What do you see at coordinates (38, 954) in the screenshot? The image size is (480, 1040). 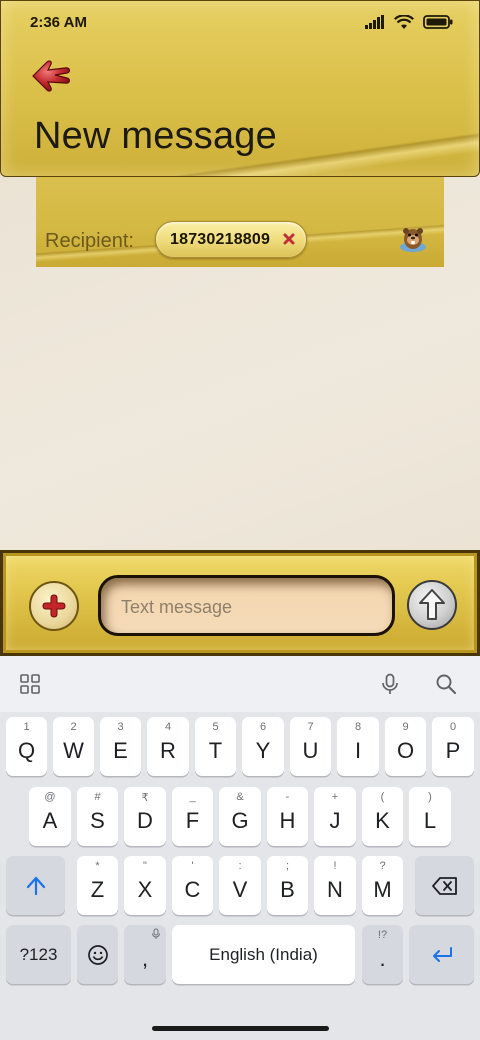 I see `symbols-key: ?123` at bounding box center [38, 954].